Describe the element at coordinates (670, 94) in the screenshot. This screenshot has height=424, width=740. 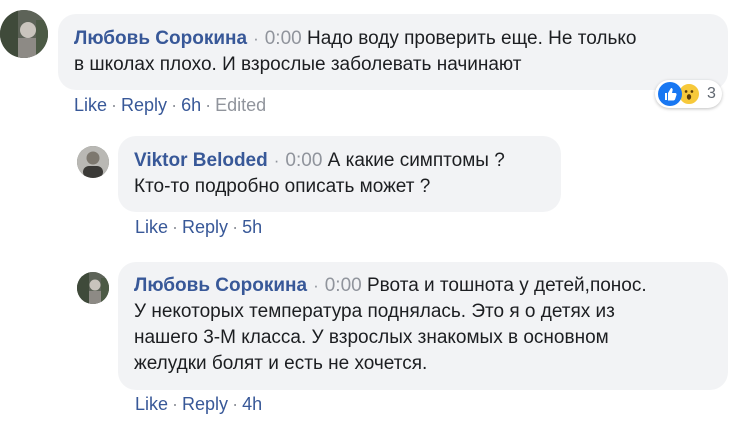
I see `like-icon` at that location.